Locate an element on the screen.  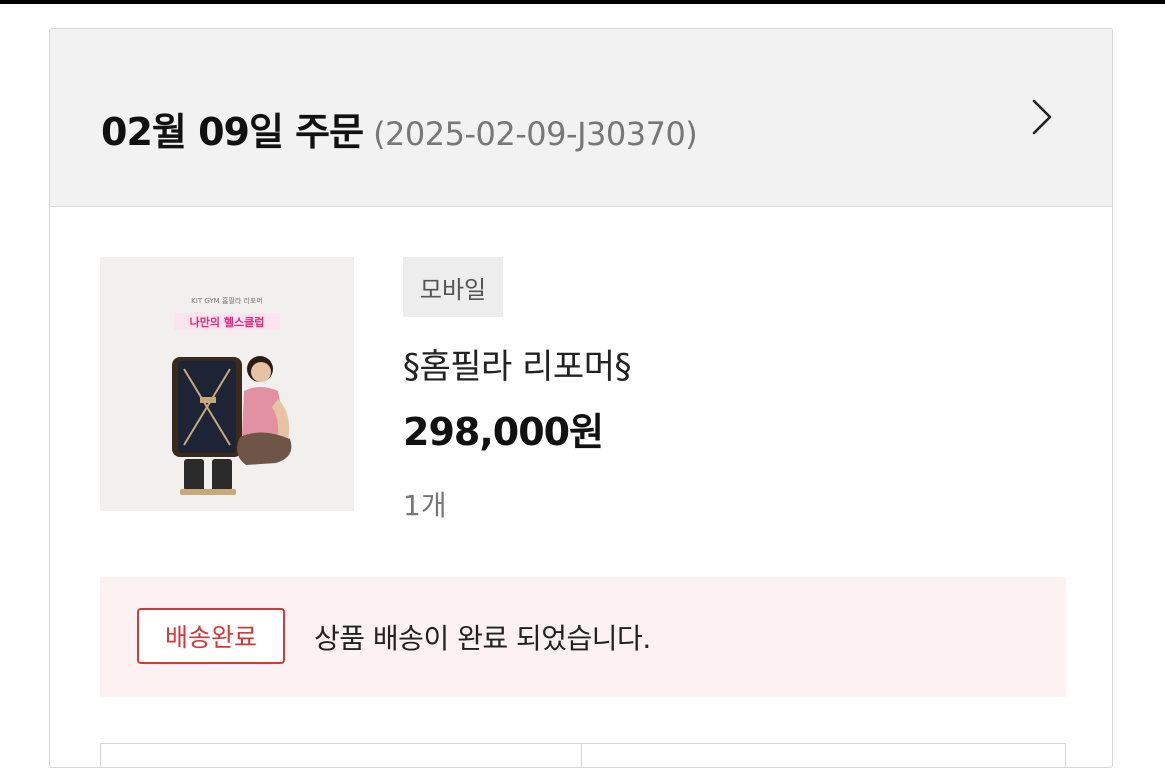
delivery-status-badge: 배송완료 is located at coordinates (211, 636).